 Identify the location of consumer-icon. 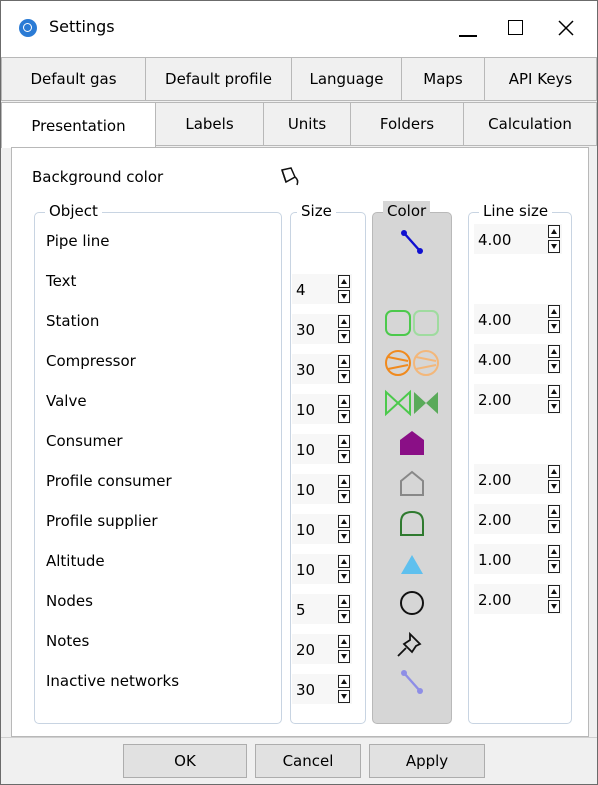
(412, 443).